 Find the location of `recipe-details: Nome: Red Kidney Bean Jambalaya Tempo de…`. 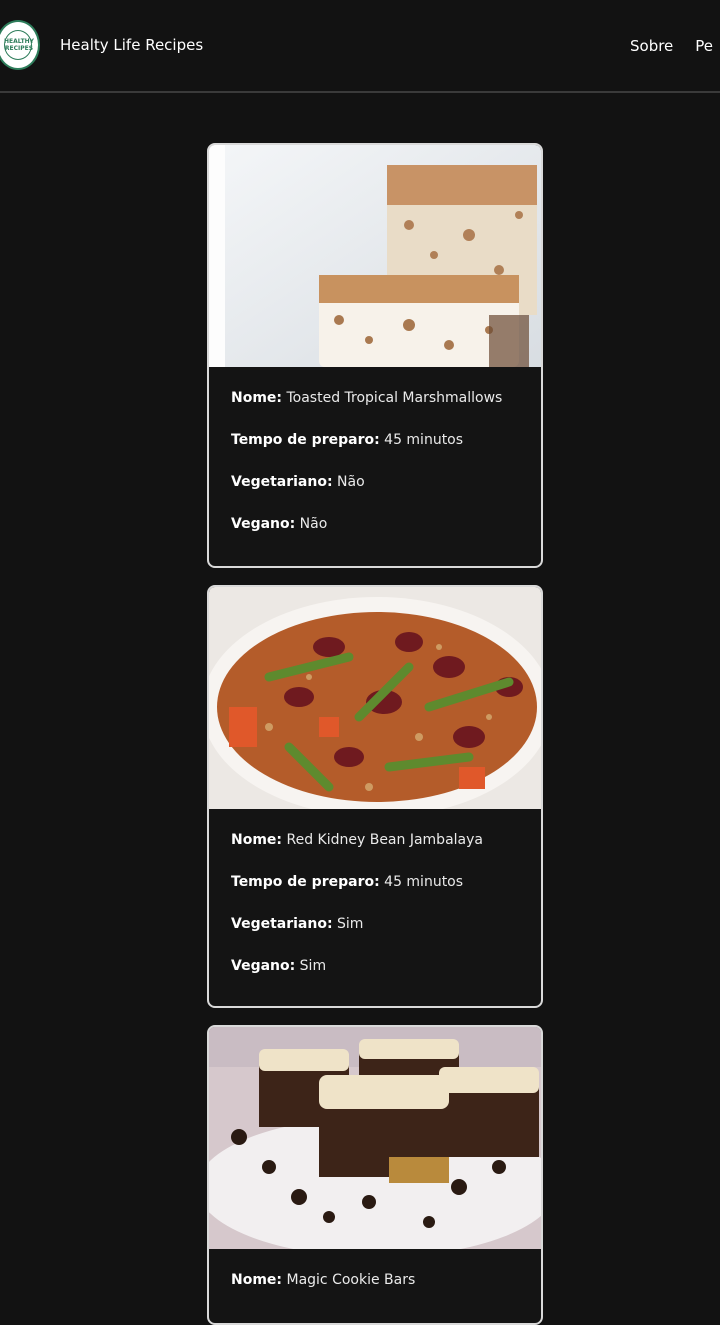

recipe-details: Nome: Red Kidney Bean Jambalaya Tempo de… is located at coordinates (375, 898).